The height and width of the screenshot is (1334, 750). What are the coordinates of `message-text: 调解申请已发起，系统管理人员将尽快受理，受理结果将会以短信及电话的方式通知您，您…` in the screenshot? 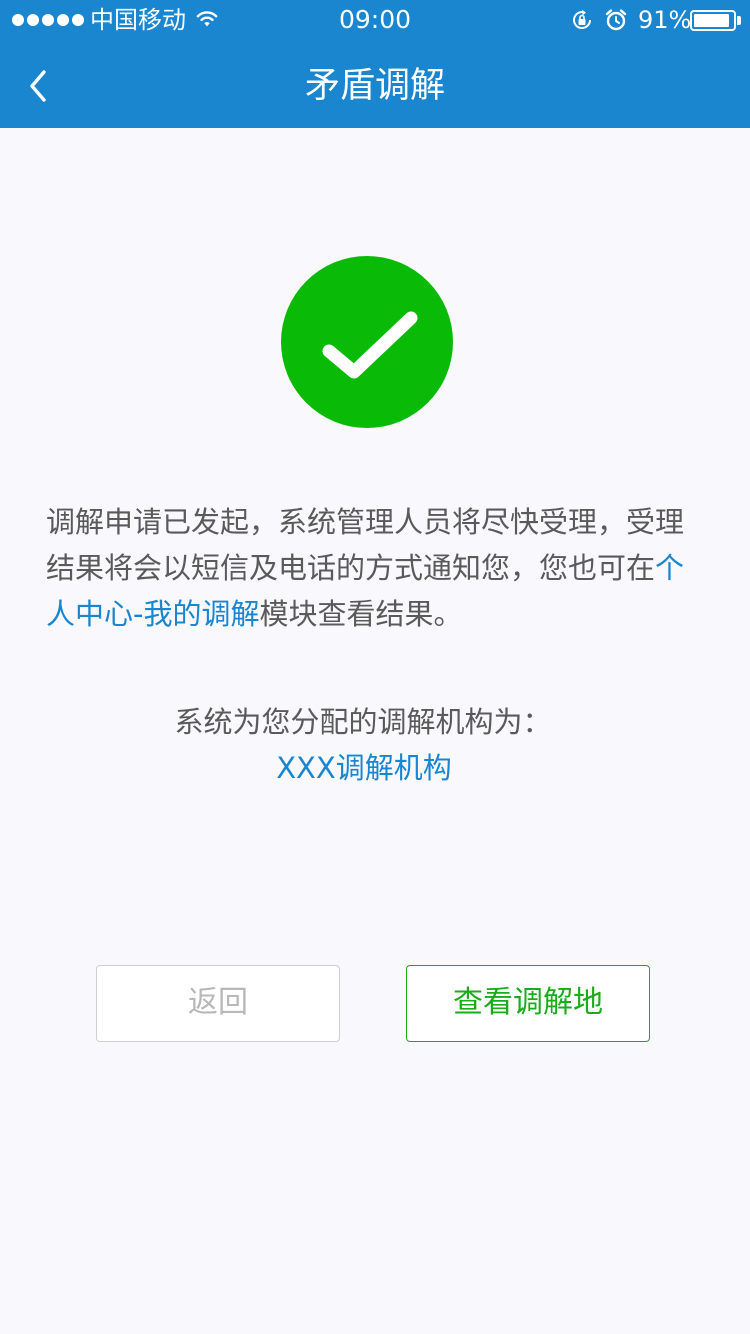 It's located at (365, 545).